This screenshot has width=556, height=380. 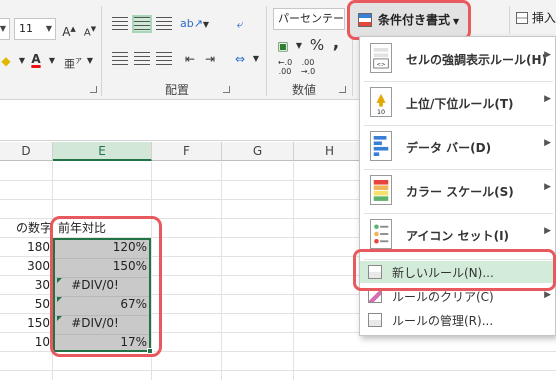 I want to click on highlight-cells-icon: <>, so click(x=381, y=58).